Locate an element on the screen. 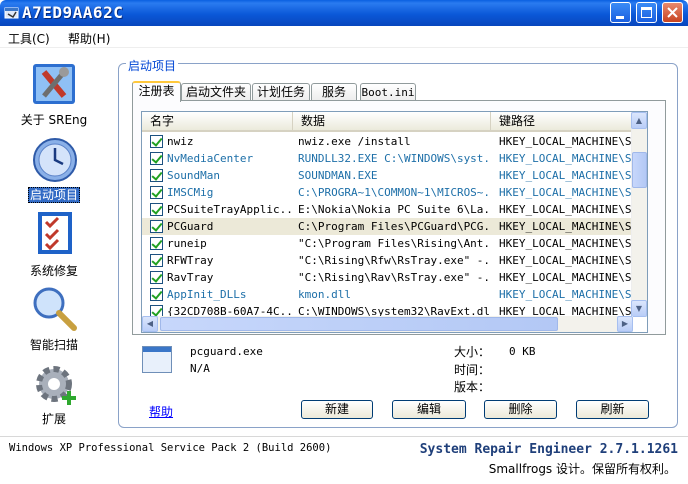  row-name-cell: PCGuard is located at coordinates (190, 226).